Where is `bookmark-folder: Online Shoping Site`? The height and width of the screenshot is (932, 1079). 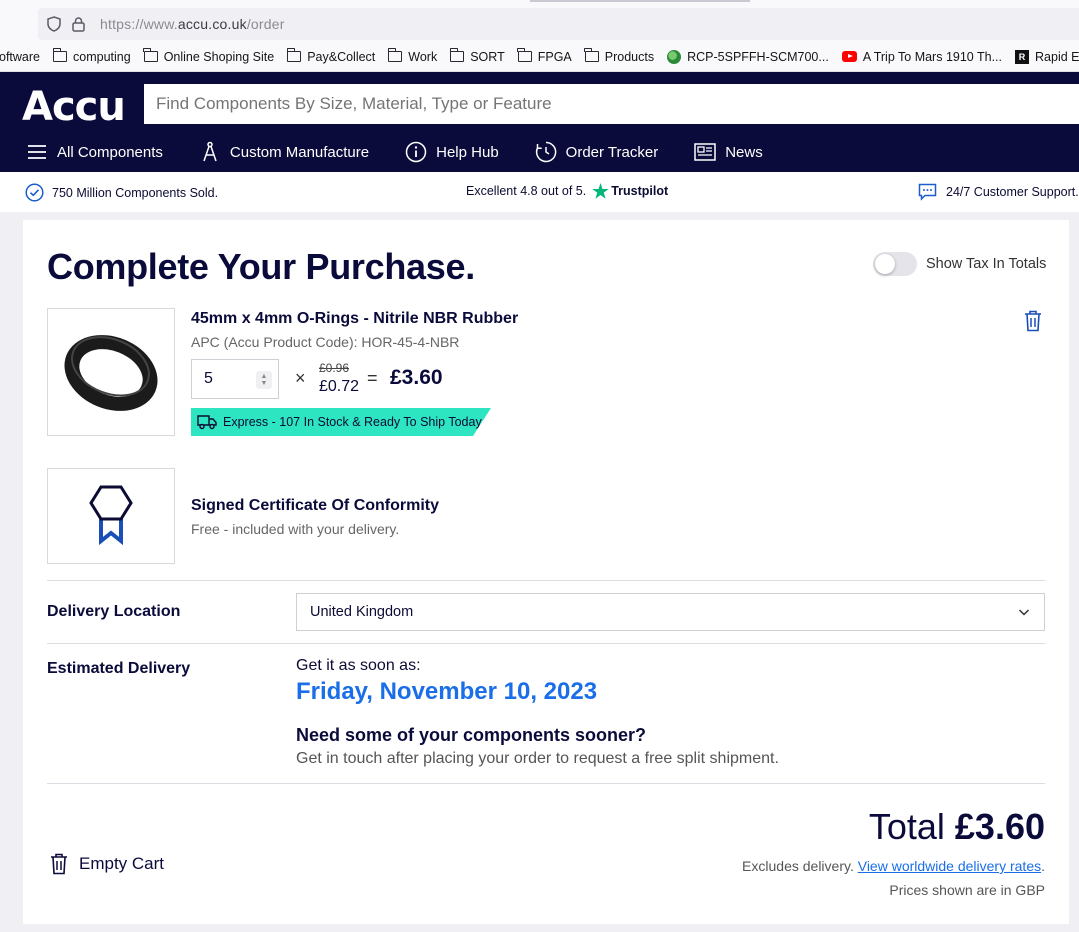 bookmark-folder: Online Shoping Site is located at coordinates (209, 56).